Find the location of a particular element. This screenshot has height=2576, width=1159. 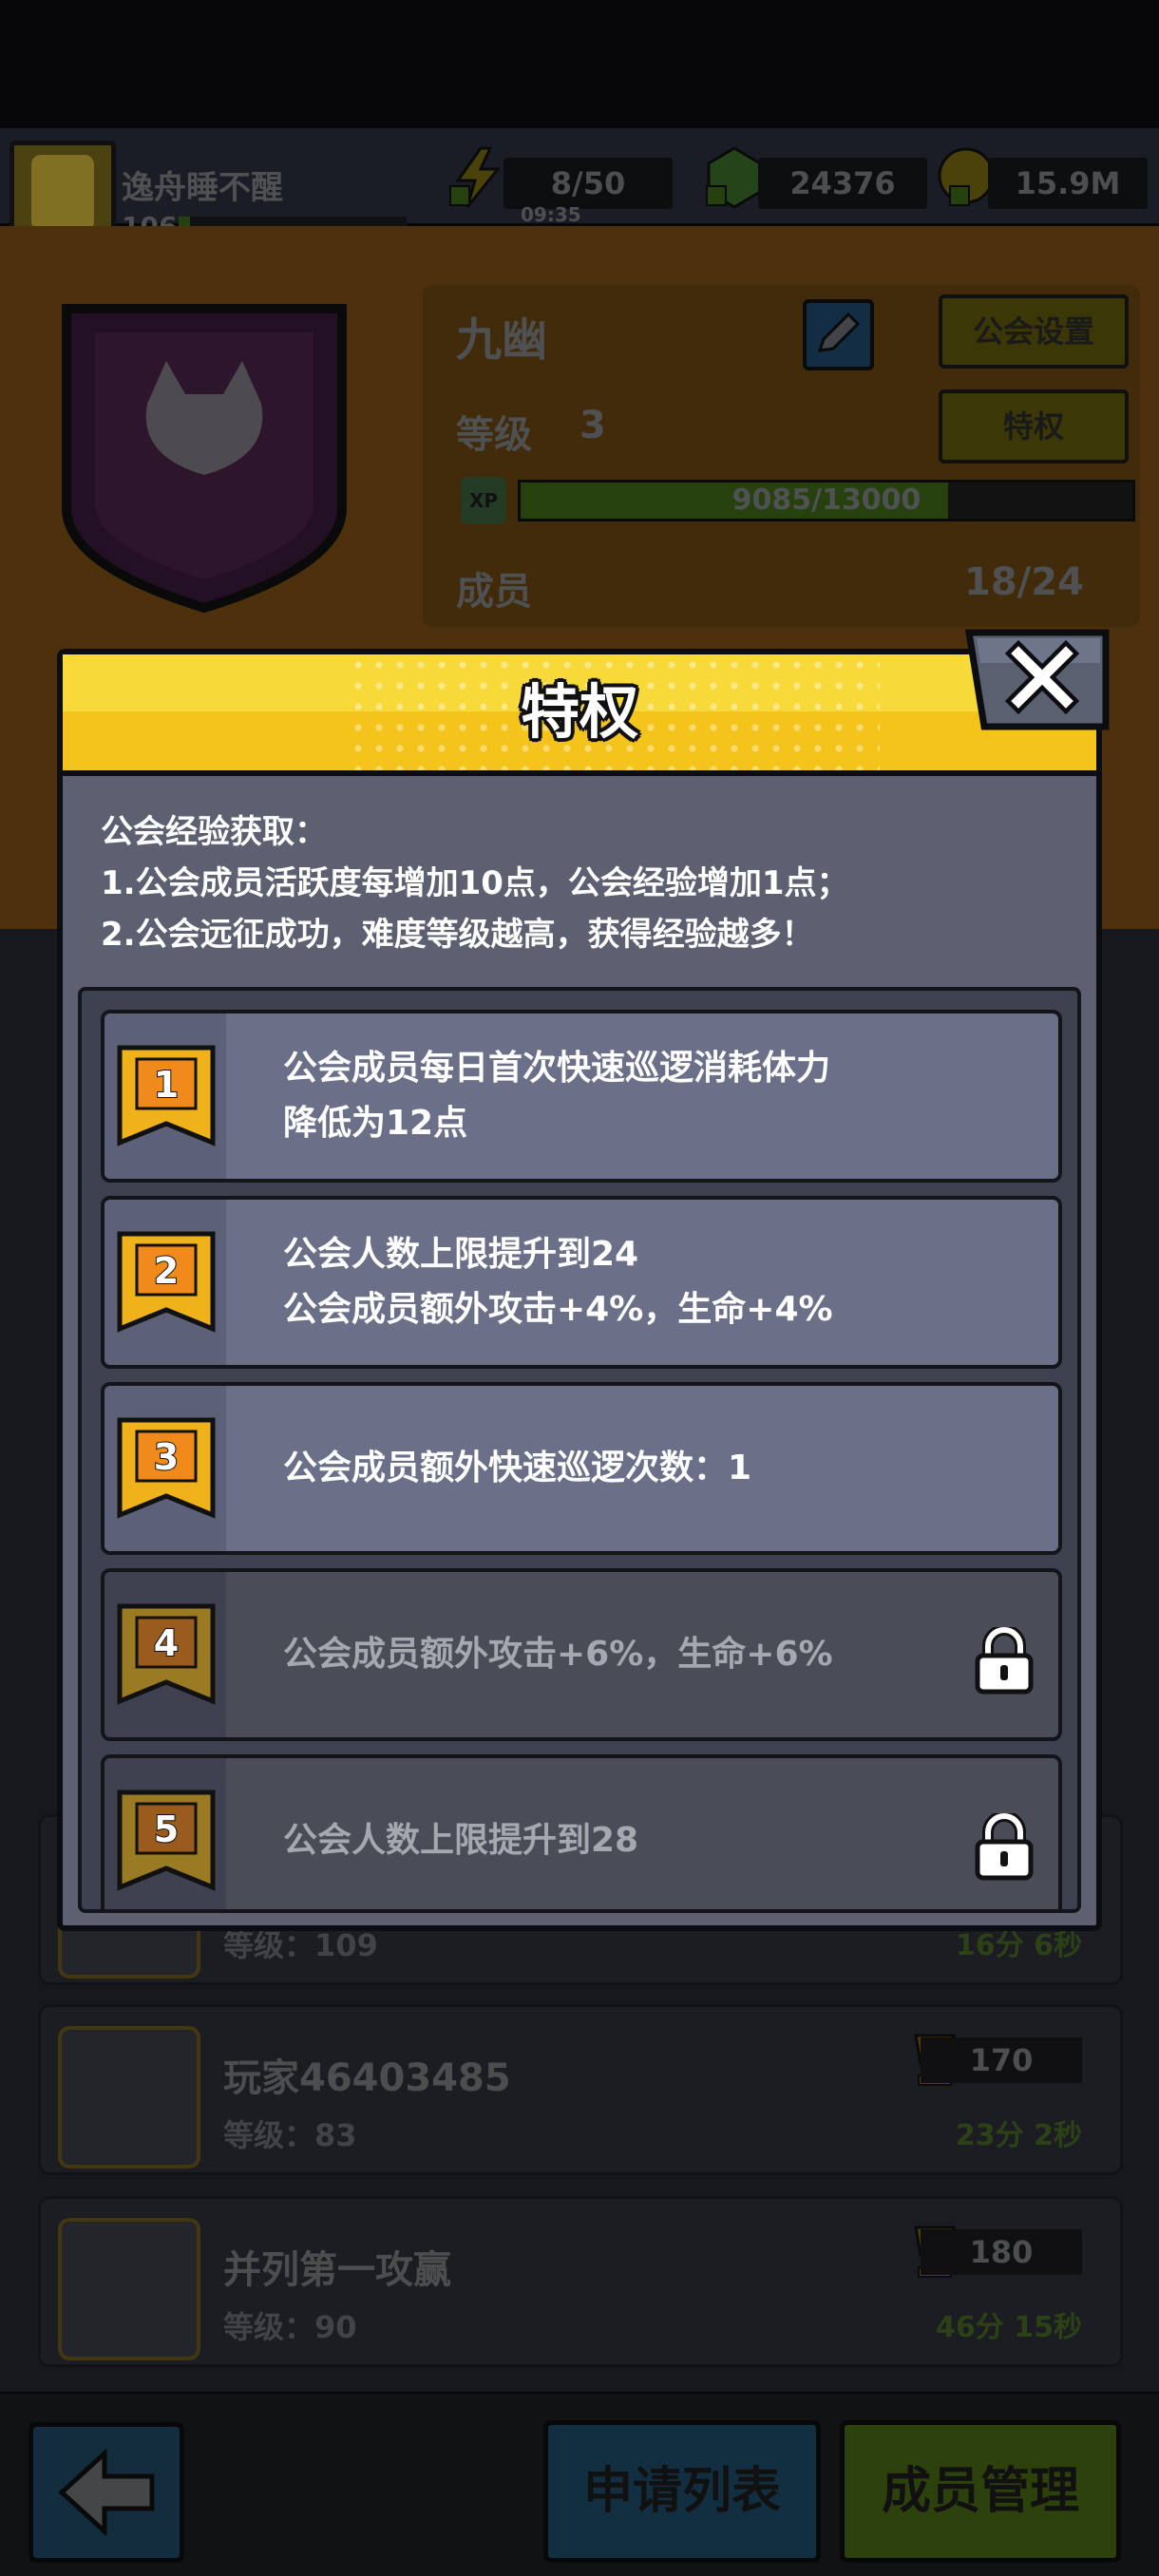

close-button is located at coordinates (1037, 679).